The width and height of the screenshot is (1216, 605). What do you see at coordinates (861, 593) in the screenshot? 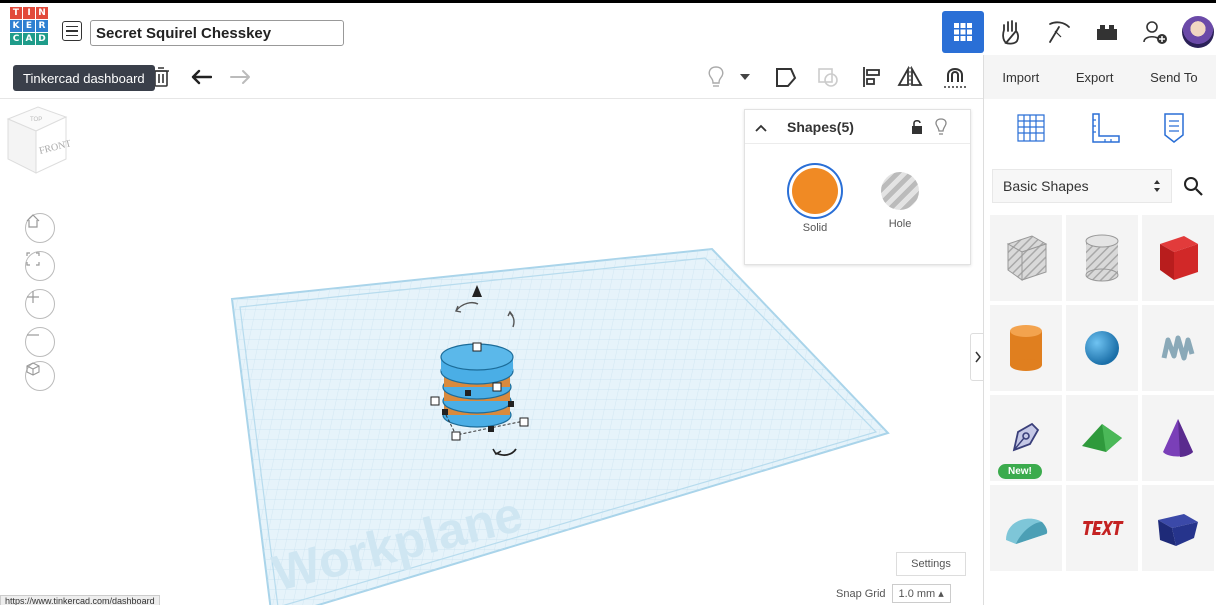
I see `snap-grid-label: Snap Grid` at bounding box center [861, 593].